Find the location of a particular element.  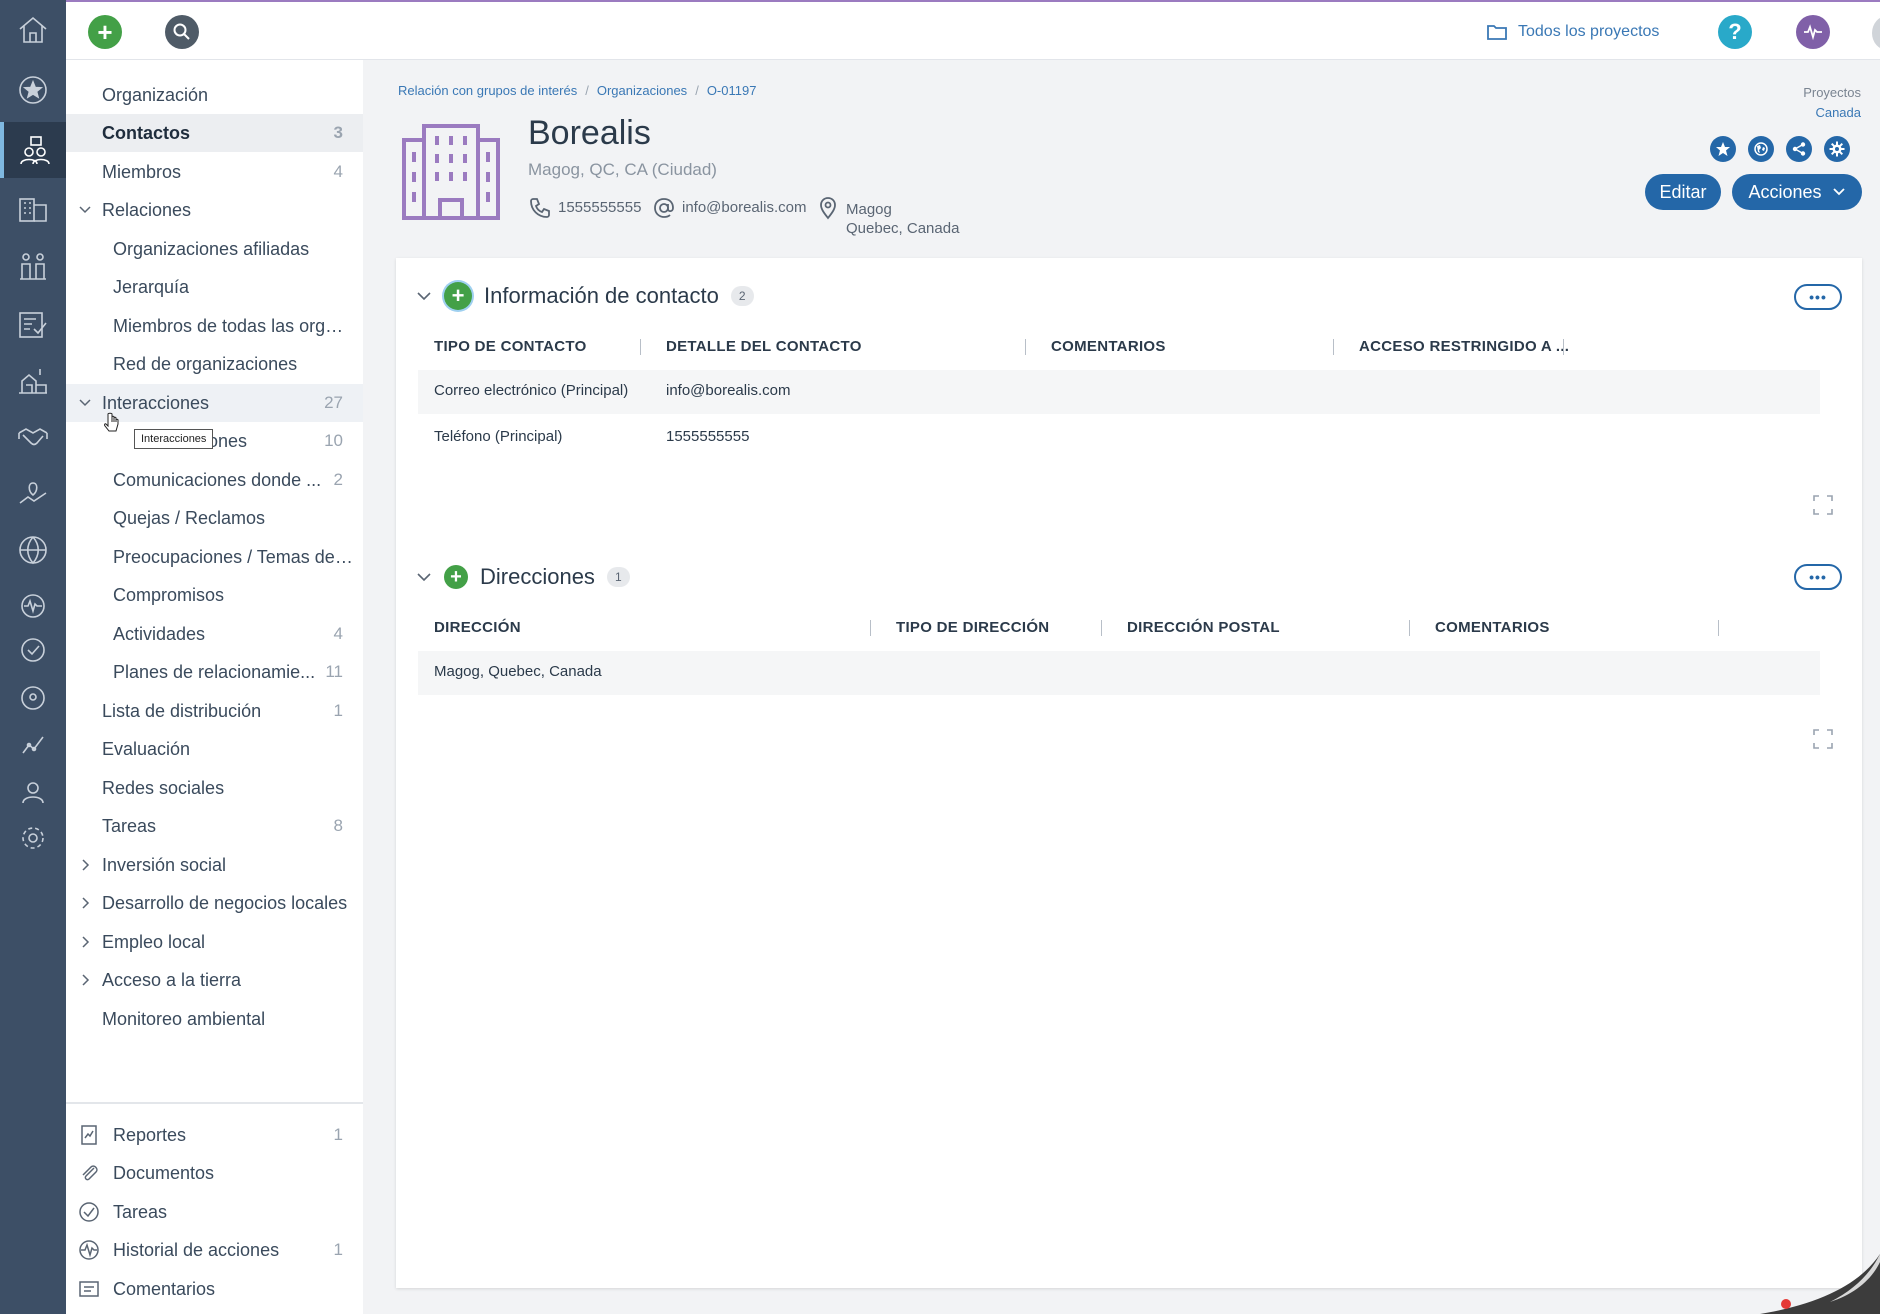

nav-item-quejas: Quejas / Reclamos is located at coordinates (214, 518).